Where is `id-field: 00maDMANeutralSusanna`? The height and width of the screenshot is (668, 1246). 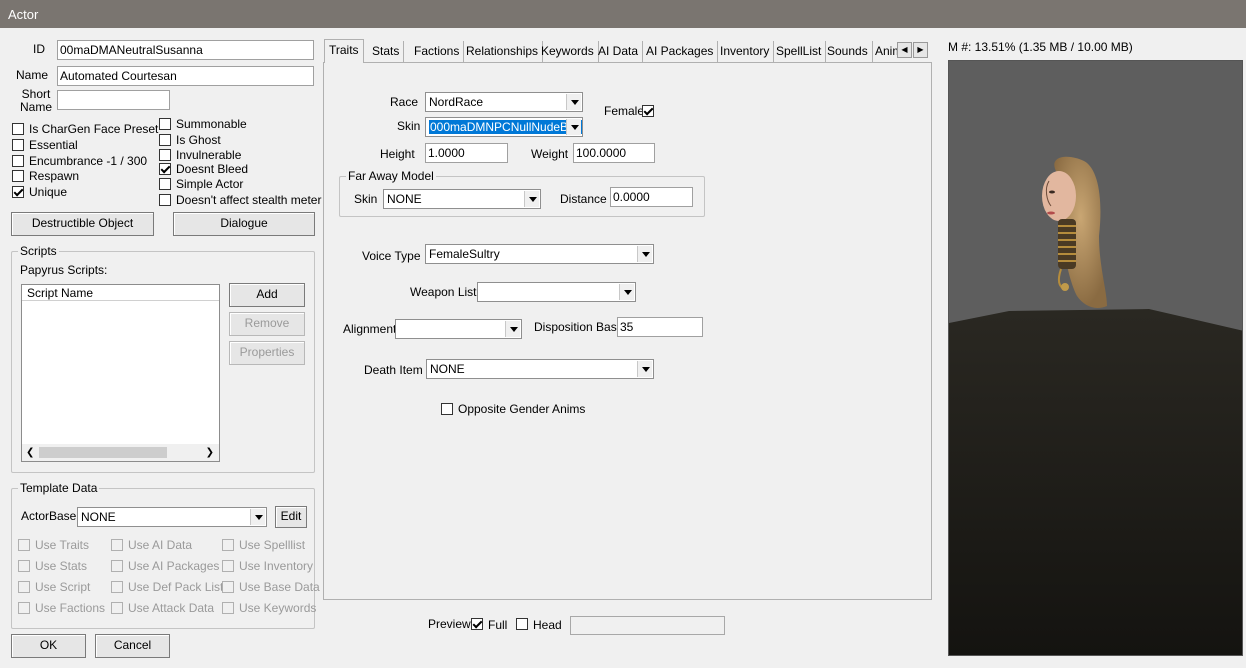 id-field: 00maDMANeutralSusanna is located at coordinates (185, 50).